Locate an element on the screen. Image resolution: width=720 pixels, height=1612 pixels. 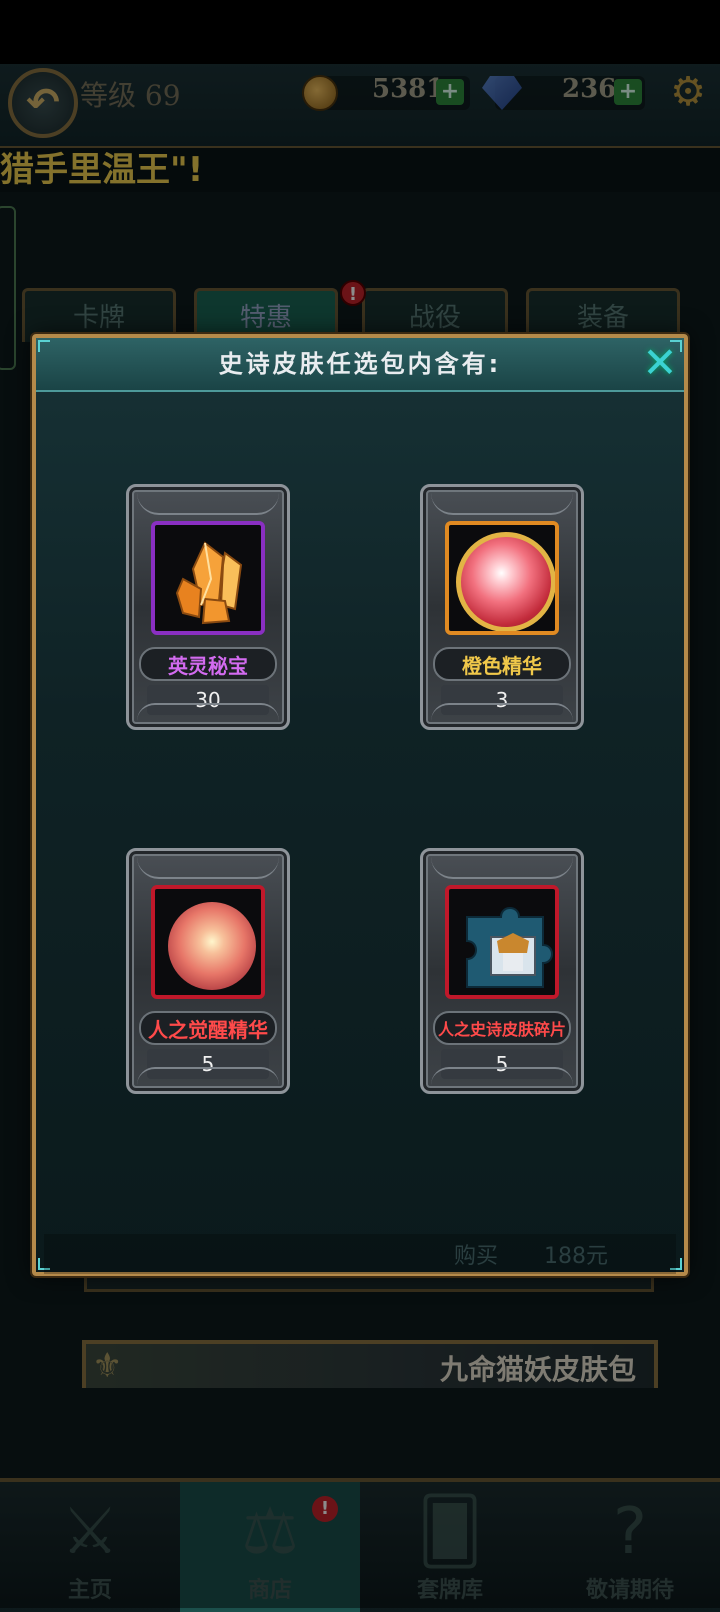
dialog-header: 史诗皮肤任选包内含有: ✕ is located at coordinates (360, 365).